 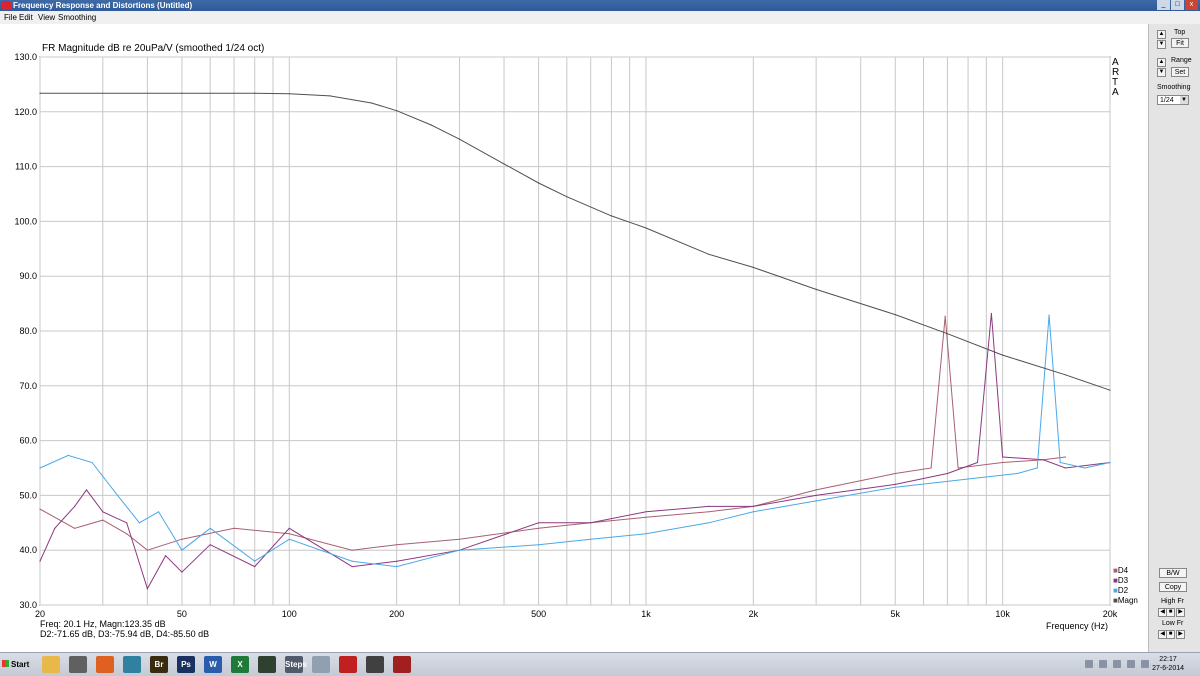 I want to click on high-fr-label: High Fr, so click(x=1172, y=601).